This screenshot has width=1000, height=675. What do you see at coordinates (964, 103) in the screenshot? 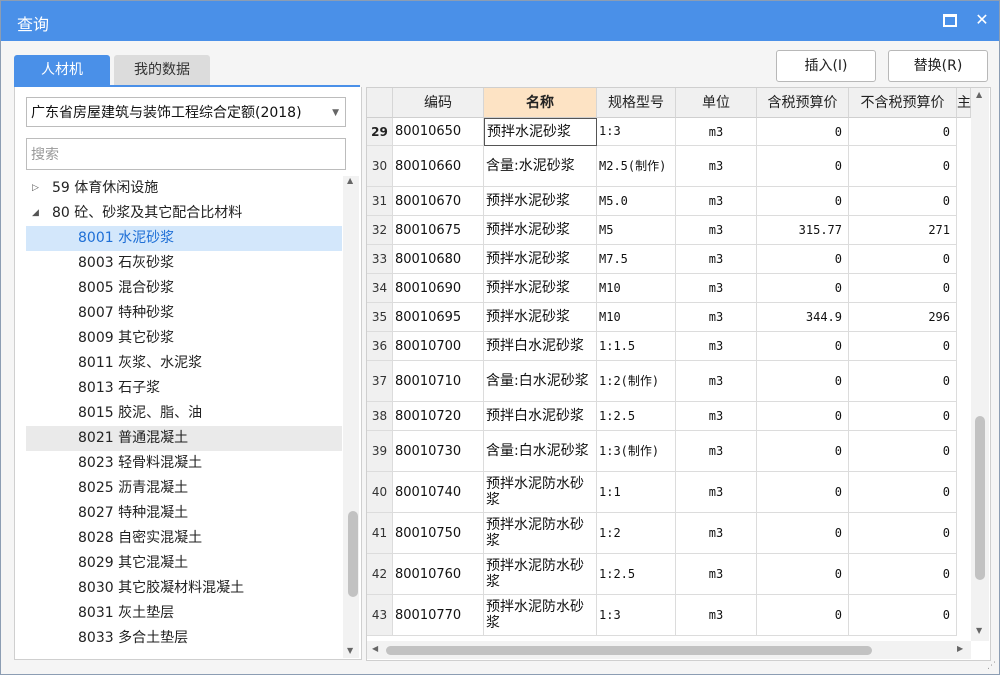
I see `header-main: 主` at bounding box center [964, 103].